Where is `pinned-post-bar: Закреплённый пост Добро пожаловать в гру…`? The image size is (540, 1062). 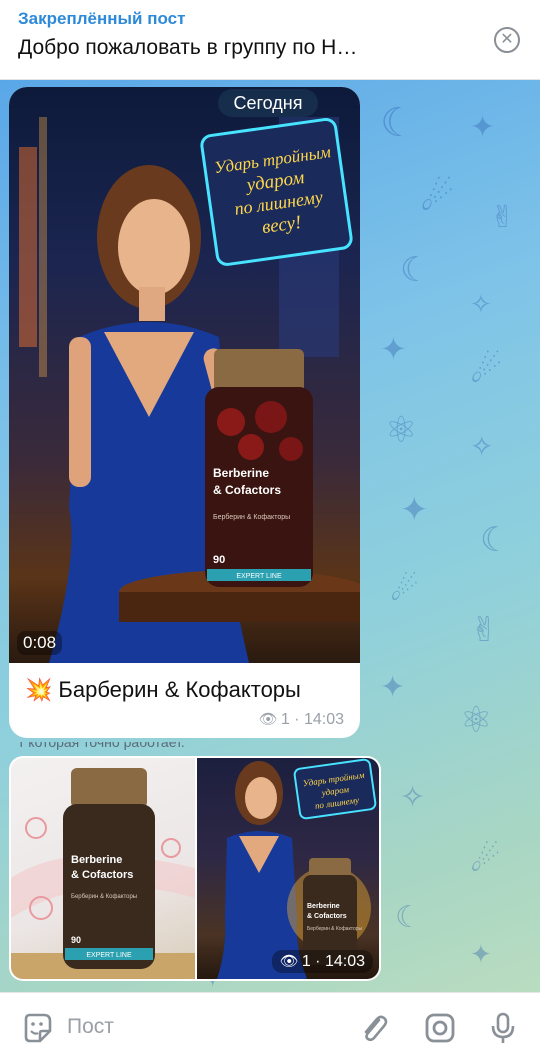
pinned-post-bar: Закреплённый пост Добро пожаловать в гру… is located at coordinates (270, 40).